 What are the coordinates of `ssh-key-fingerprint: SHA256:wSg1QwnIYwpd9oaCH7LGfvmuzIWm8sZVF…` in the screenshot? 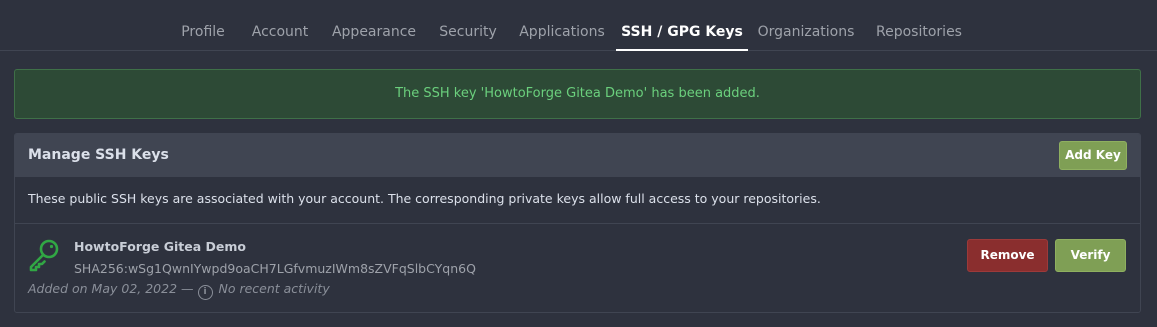 It's located at (275, 268).